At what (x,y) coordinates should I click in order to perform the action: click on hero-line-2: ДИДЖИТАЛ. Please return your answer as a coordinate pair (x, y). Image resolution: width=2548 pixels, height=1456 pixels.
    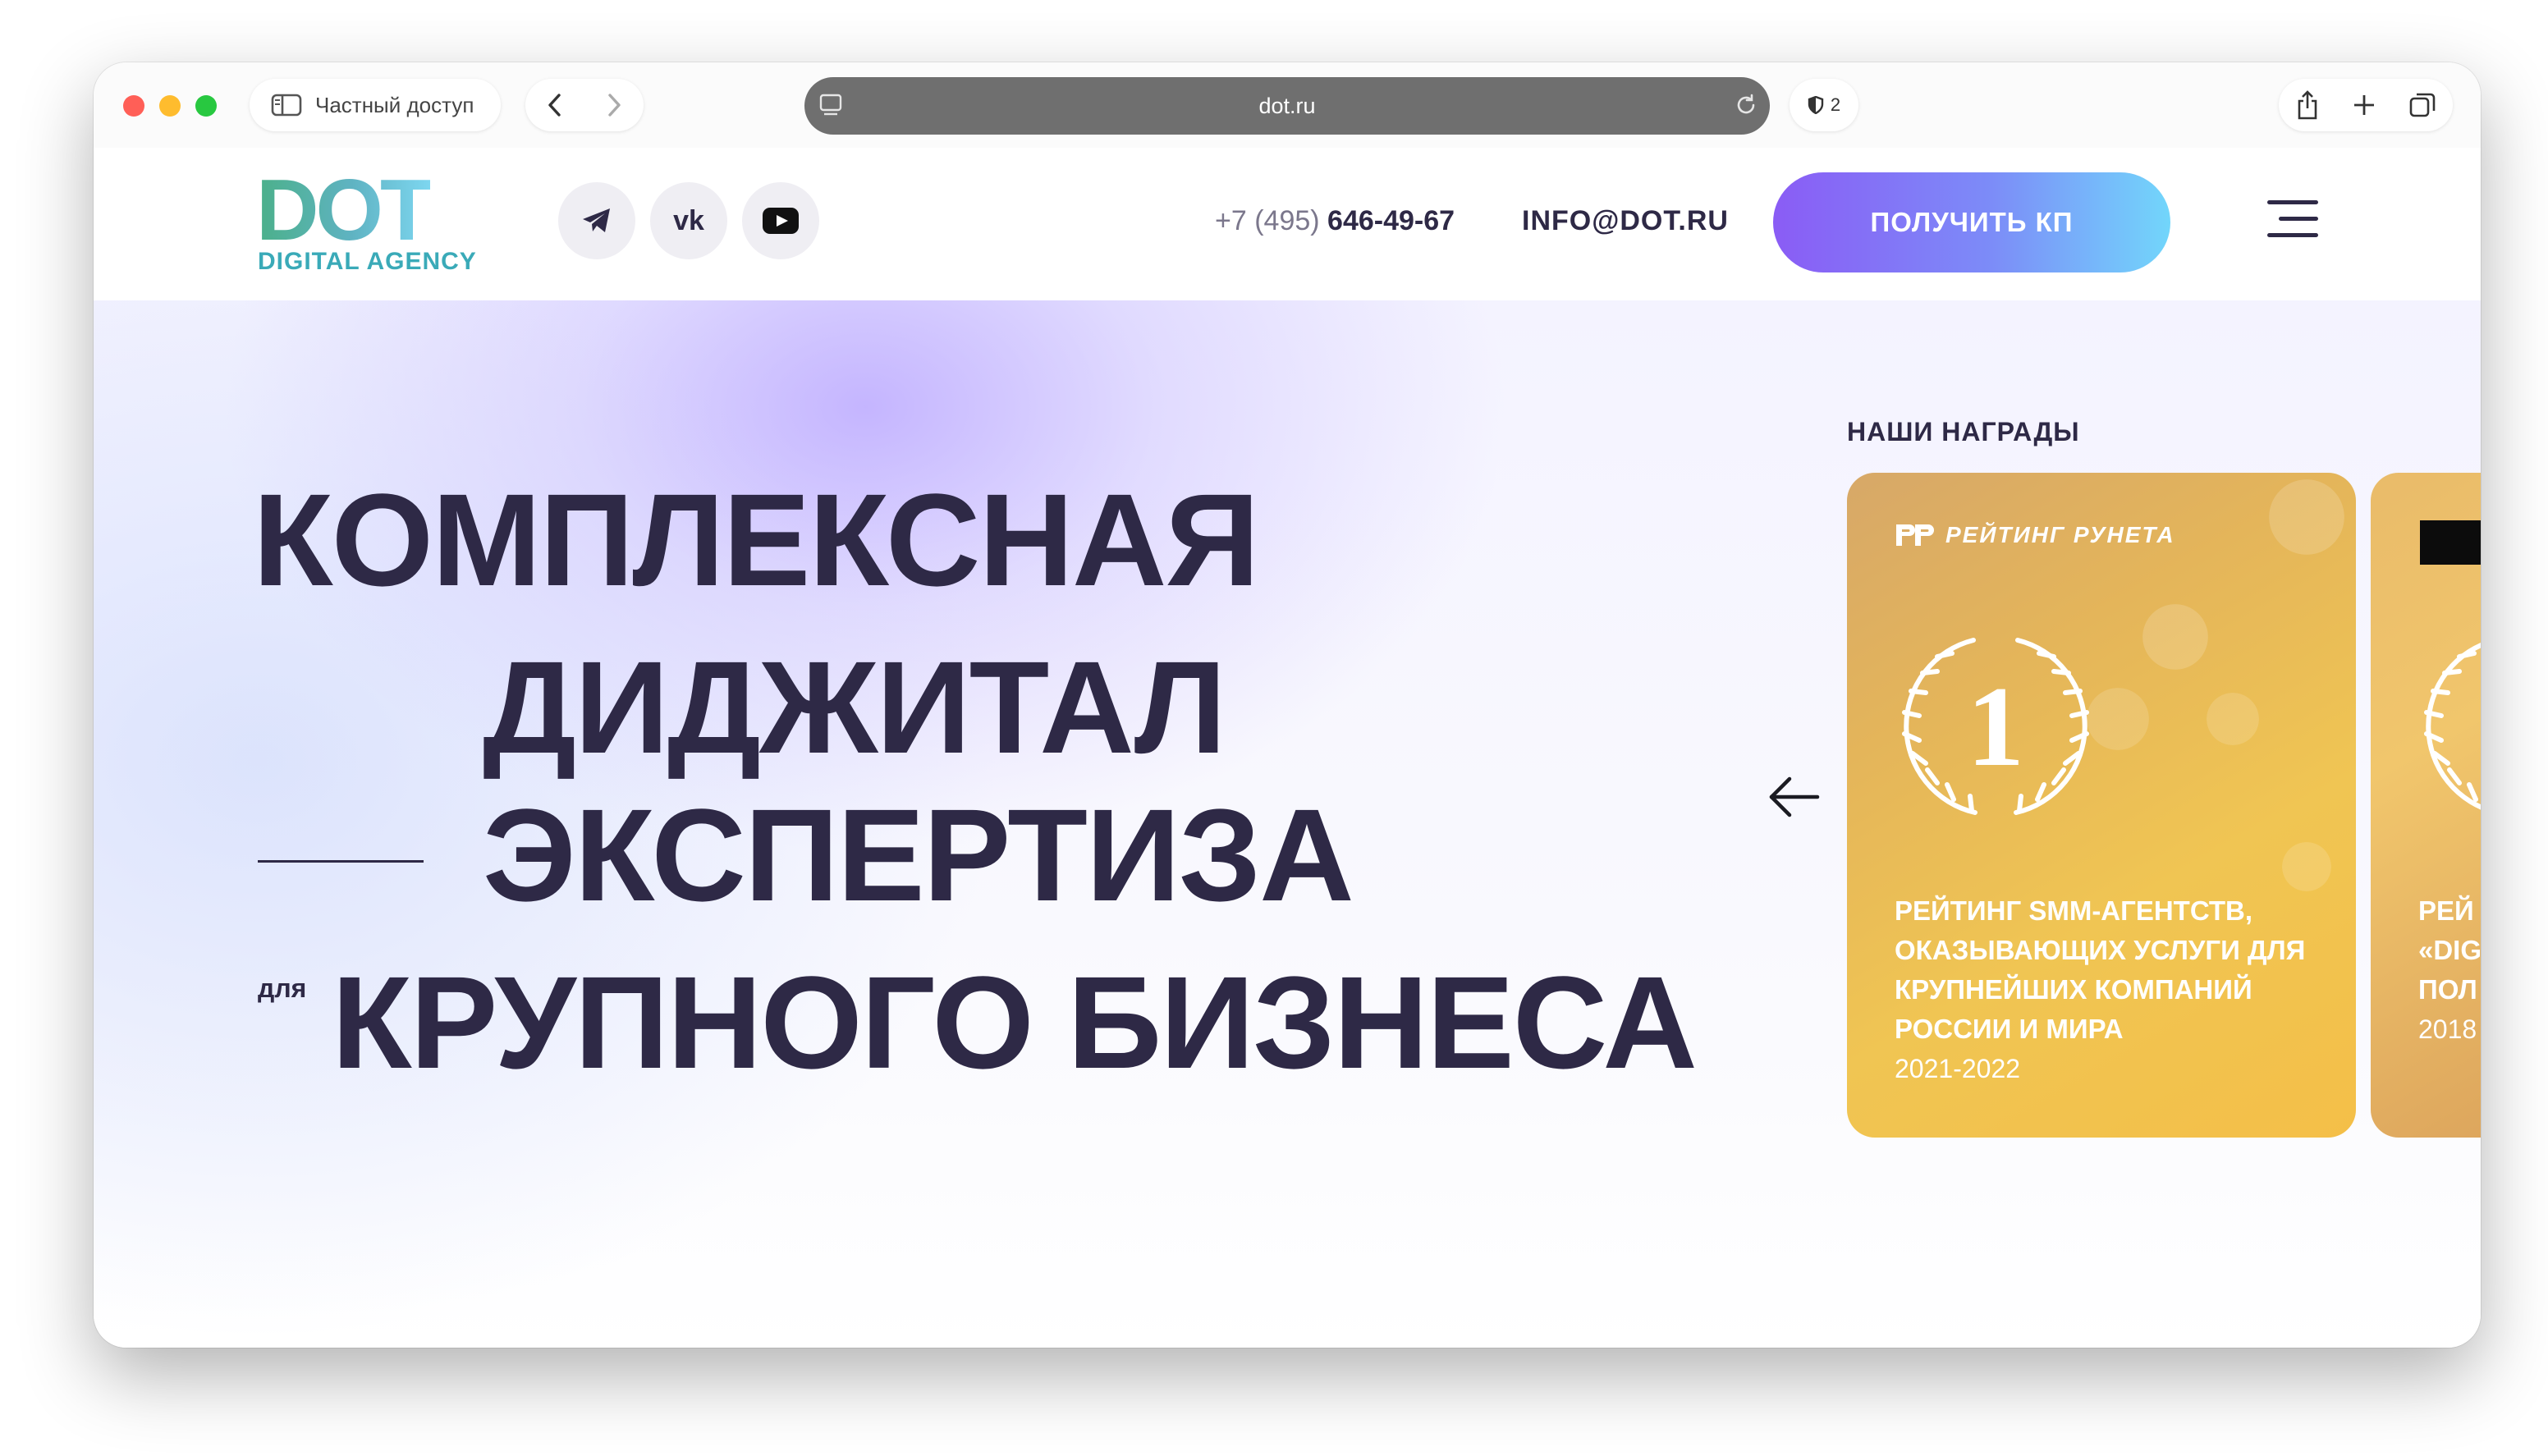
    Looking at the image, I should click on (854, 707).